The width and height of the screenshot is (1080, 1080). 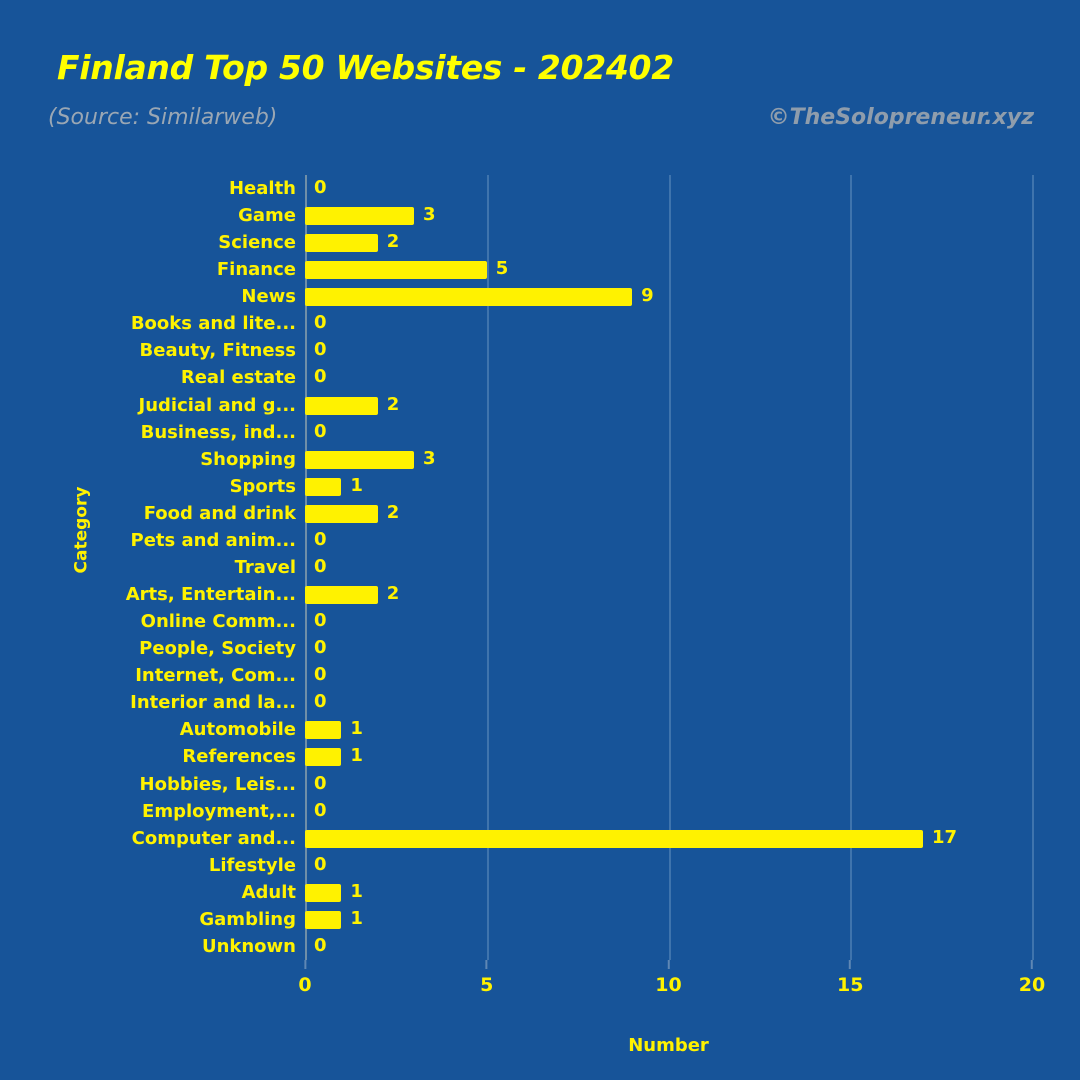 I want to click on category-label: Travel, so click(x=265, y=567).